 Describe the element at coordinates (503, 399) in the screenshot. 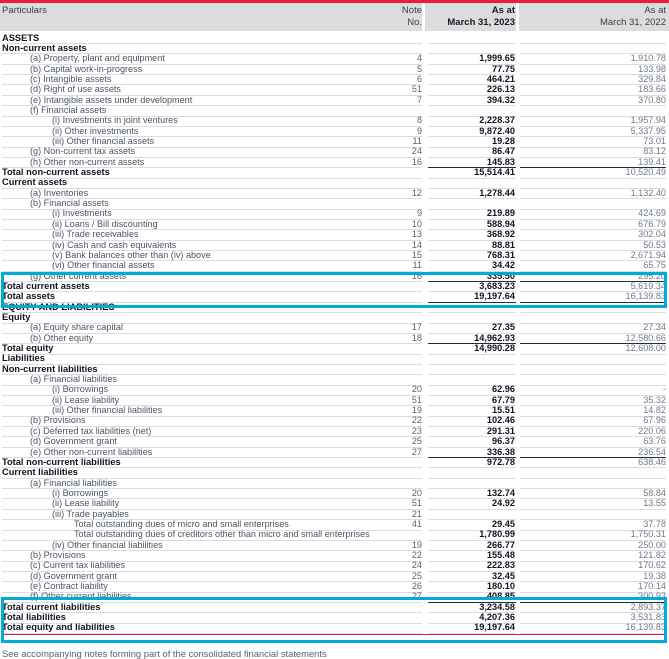

I see `value-fy2023: 67.79` at that location.